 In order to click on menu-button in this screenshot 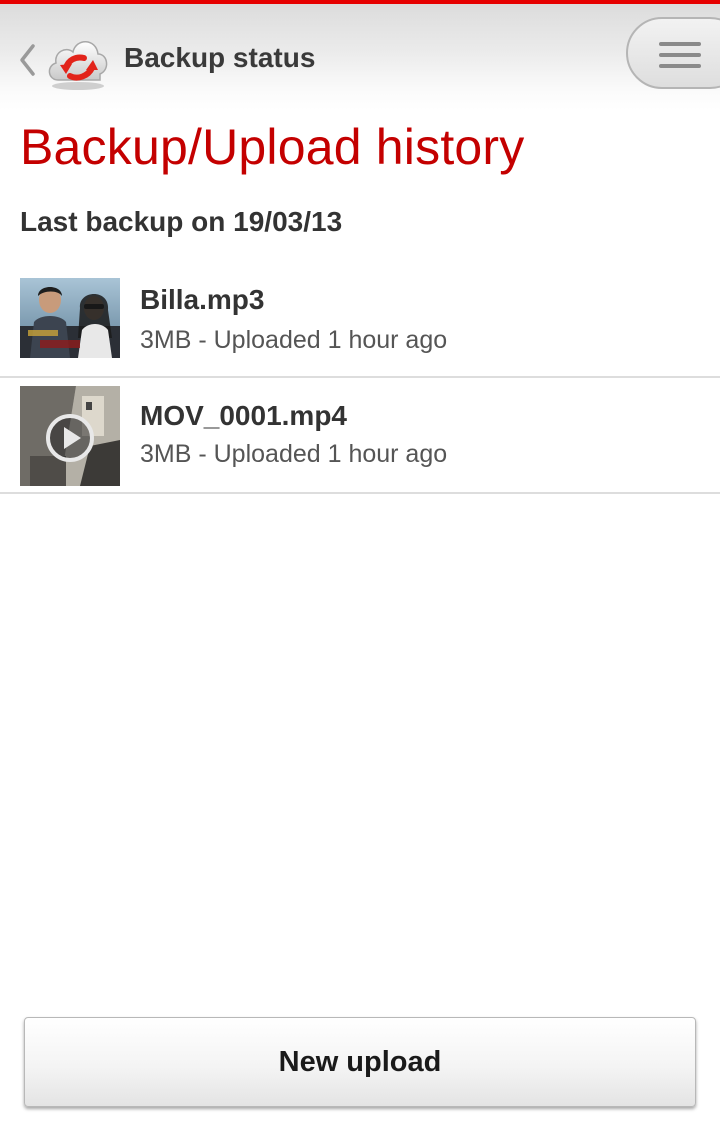, I will do `click(673, 53)`.